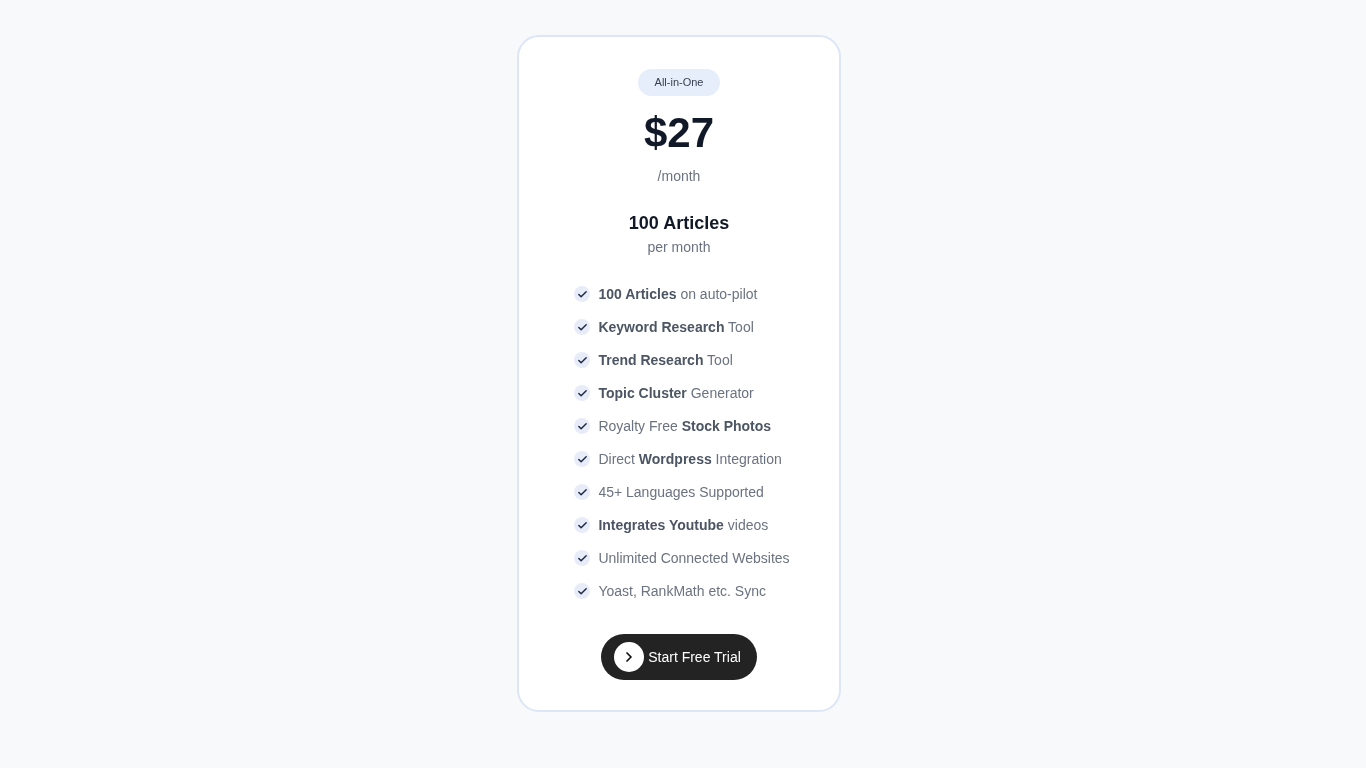 The width and height of the screenshot is (1366, 768). Describe the element at coordinates (679, 133) in the screenshot. I see `price-text: $27` at that location.